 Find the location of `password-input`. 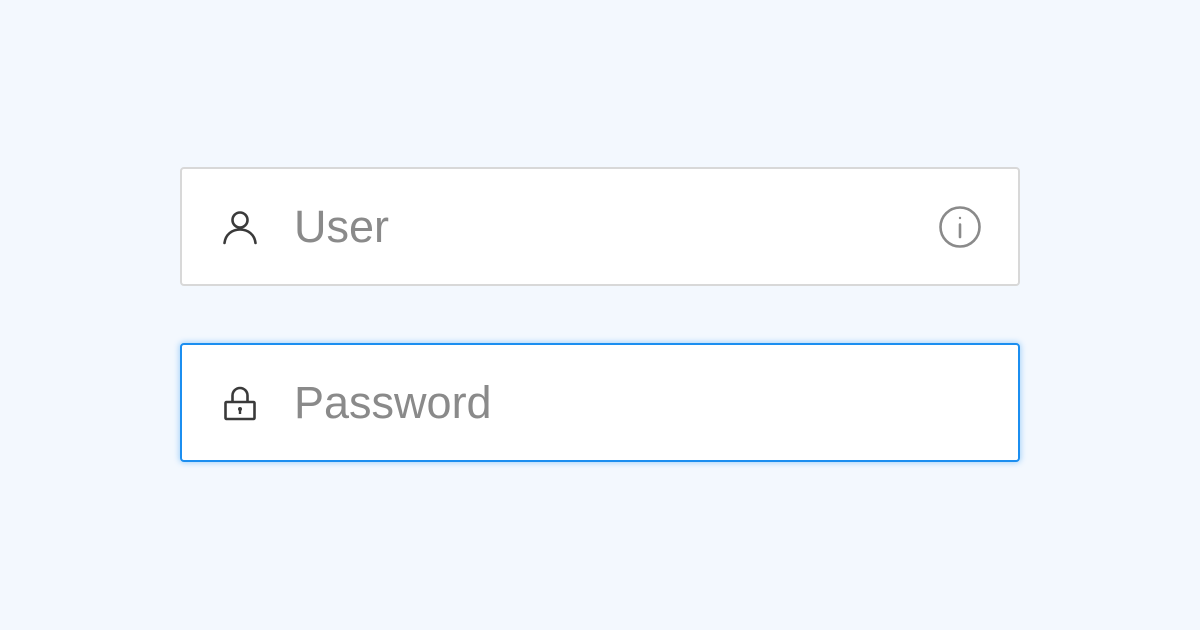

password-input is located at coordinates (608, 402).